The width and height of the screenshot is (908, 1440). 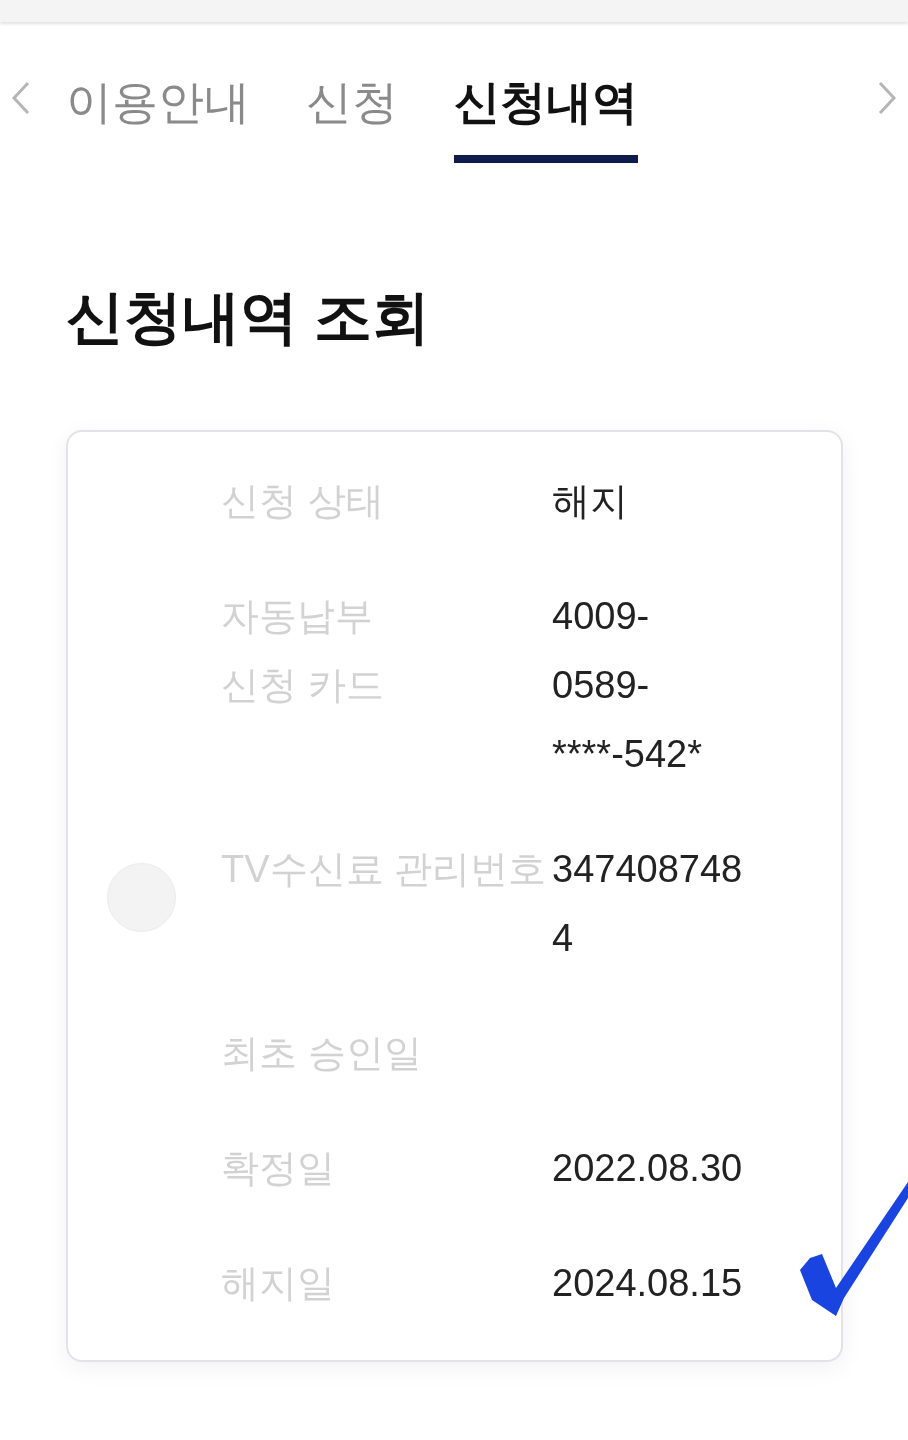 What do you see at coordinates (158, 111) in the screenshot?
I see `tab: 이용안내` at bounding box center [158, 111].